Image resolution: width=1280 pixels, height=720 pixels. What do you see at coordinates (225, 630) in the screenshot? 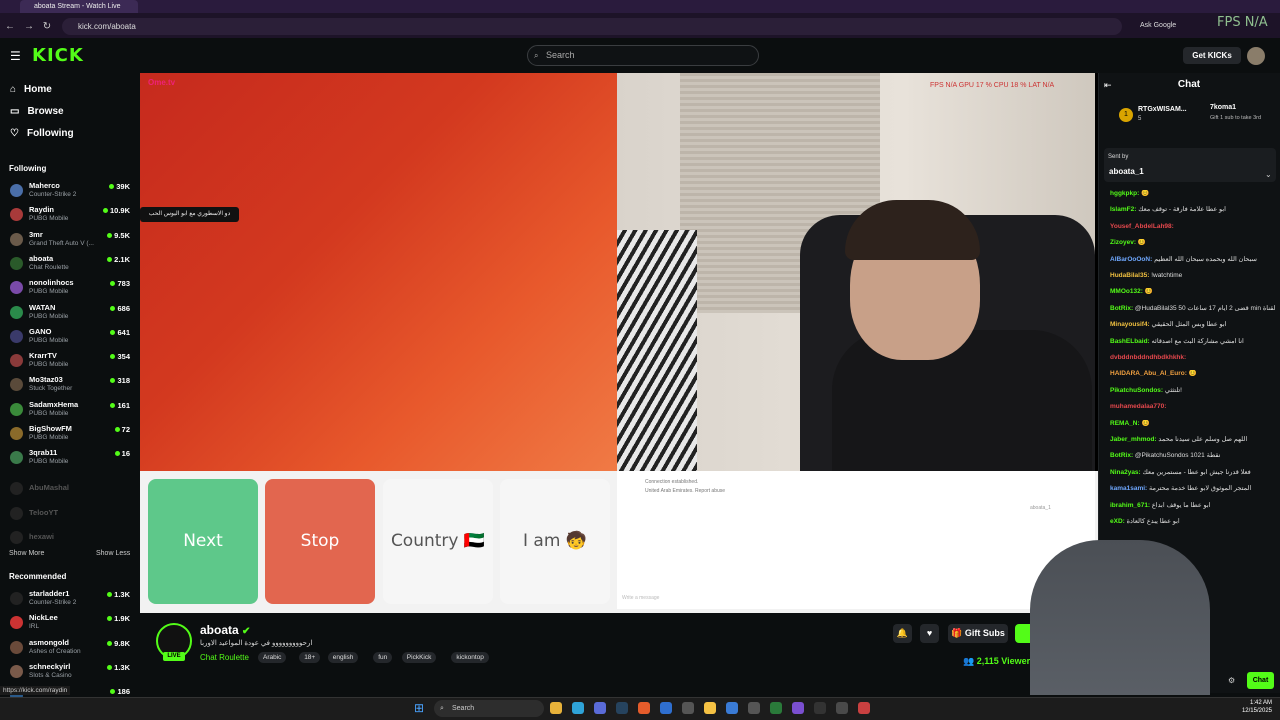
I see `streamer-name: aboata ✔` at bounding box center [225, 630].